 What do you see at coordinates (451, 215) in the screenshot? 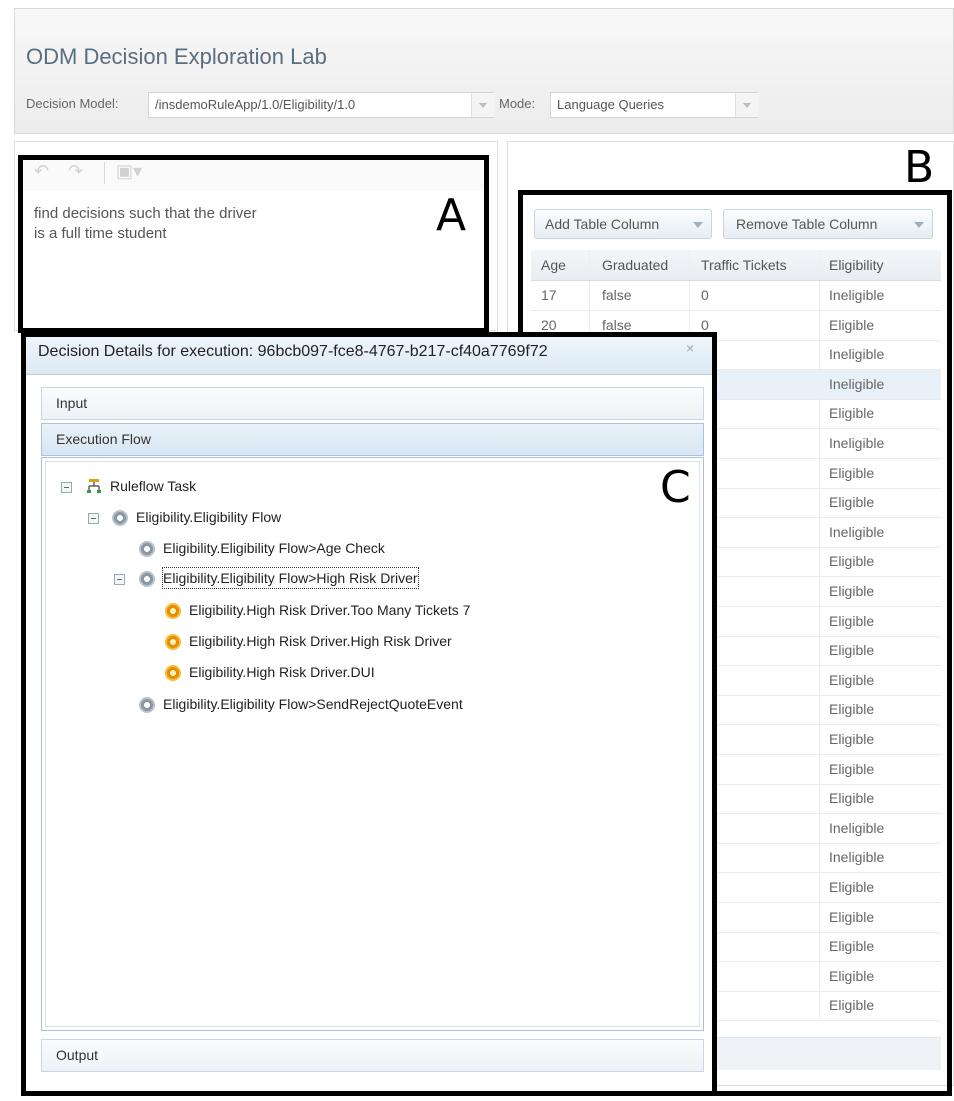
I see `annotation-label-a: A` at bounding box center [451, 215].